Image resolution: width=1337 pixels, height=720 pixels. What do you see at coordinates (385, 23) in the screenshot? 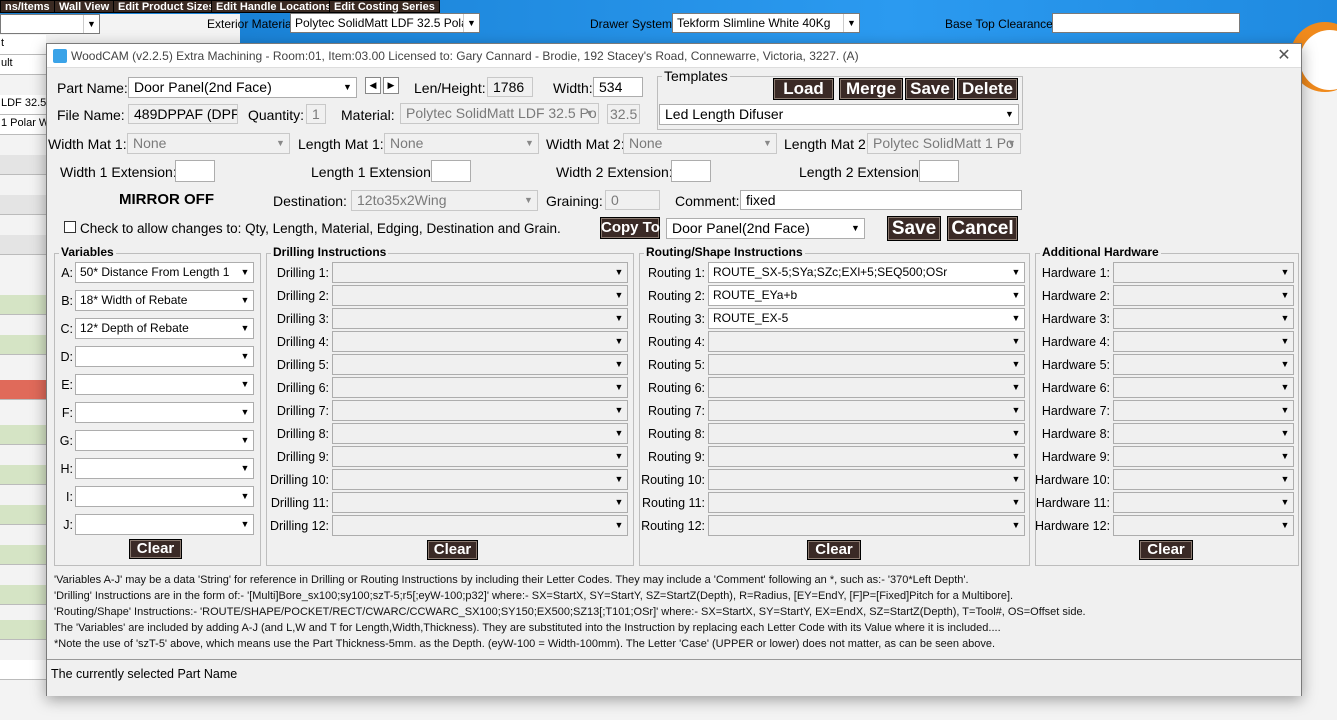
I see `bg-exterior-material-select: Polytec SolidMatt LDF 32.5 Polar W ▼` at bounding box center [385, 23].